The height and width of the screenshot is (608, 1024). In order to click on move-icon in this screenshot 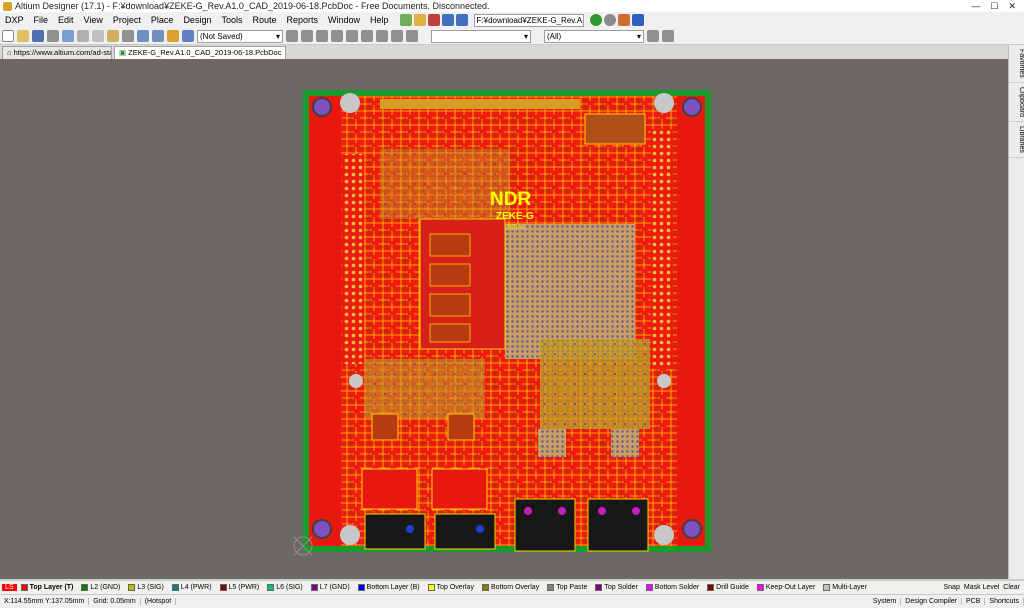, I will do `click(128, 36)`.